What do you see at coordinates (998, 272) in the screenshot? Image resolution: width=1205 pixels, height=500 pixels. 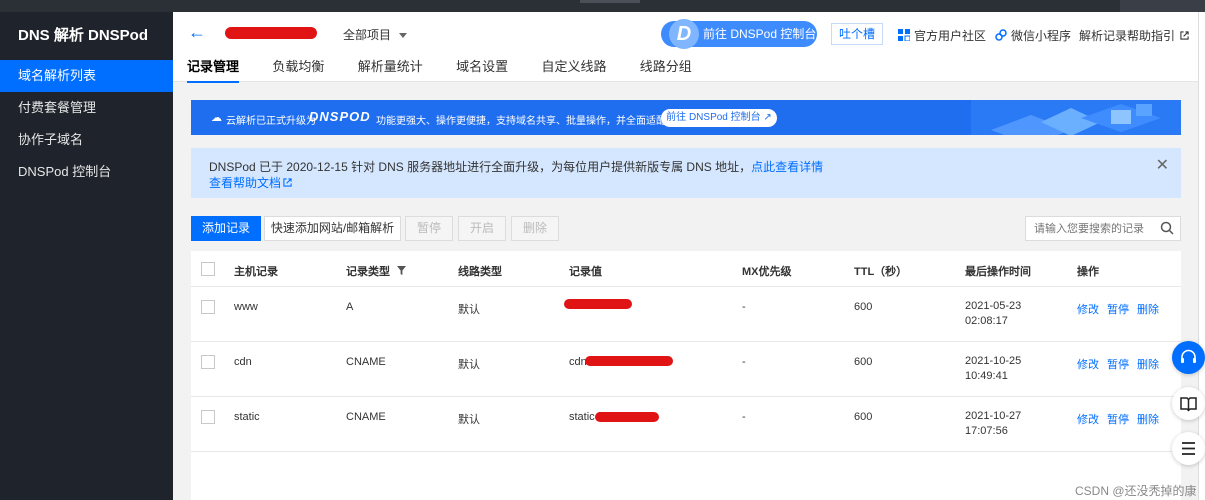 I see `col-updated: 最后操作时间` at bounding box center [998, 272].